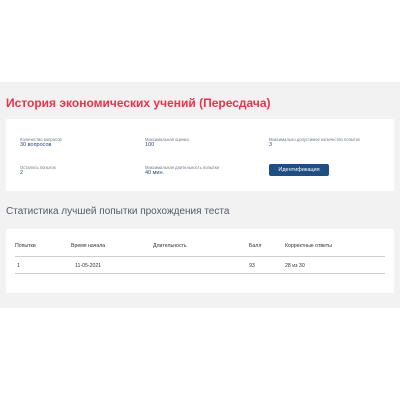 This screenshot has width=400, height=400. I want to click on remaining-value: 2, so click(22, 173).